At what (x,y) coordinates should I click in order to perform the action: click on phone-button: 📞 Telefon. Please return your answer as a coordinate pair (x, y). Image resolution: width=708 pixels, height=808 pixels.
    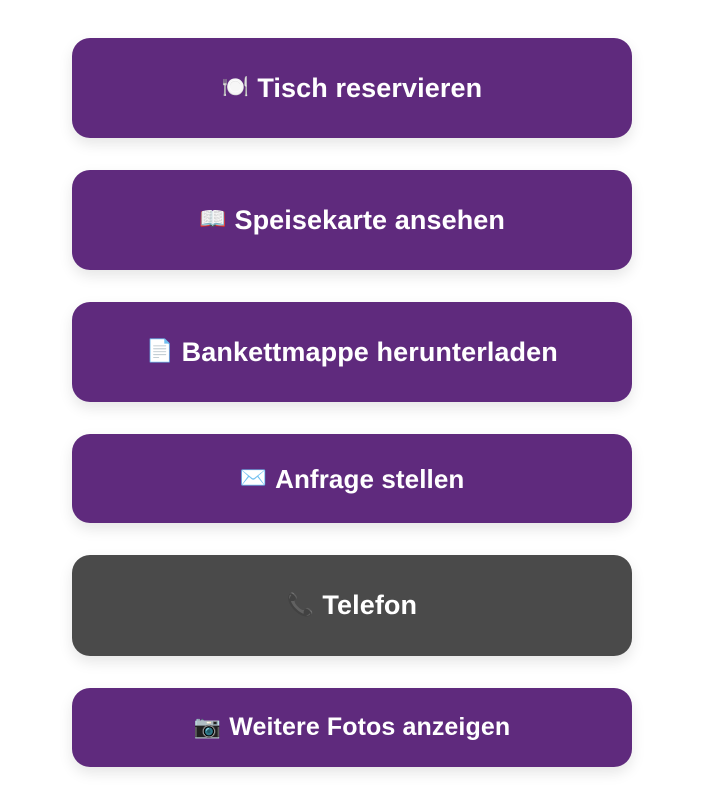
    Looking at the image, I should click on (352, 605).